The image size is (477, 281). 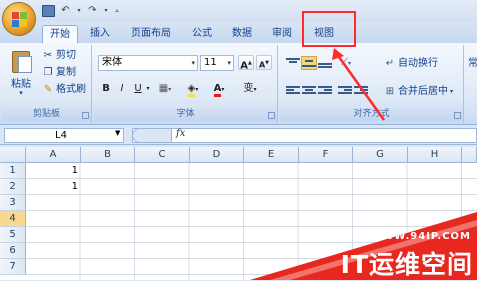 What do you see at coordinates (108, 155) in the screenshot?
I see `column-header-b: B` at bounding box center [108, 155].